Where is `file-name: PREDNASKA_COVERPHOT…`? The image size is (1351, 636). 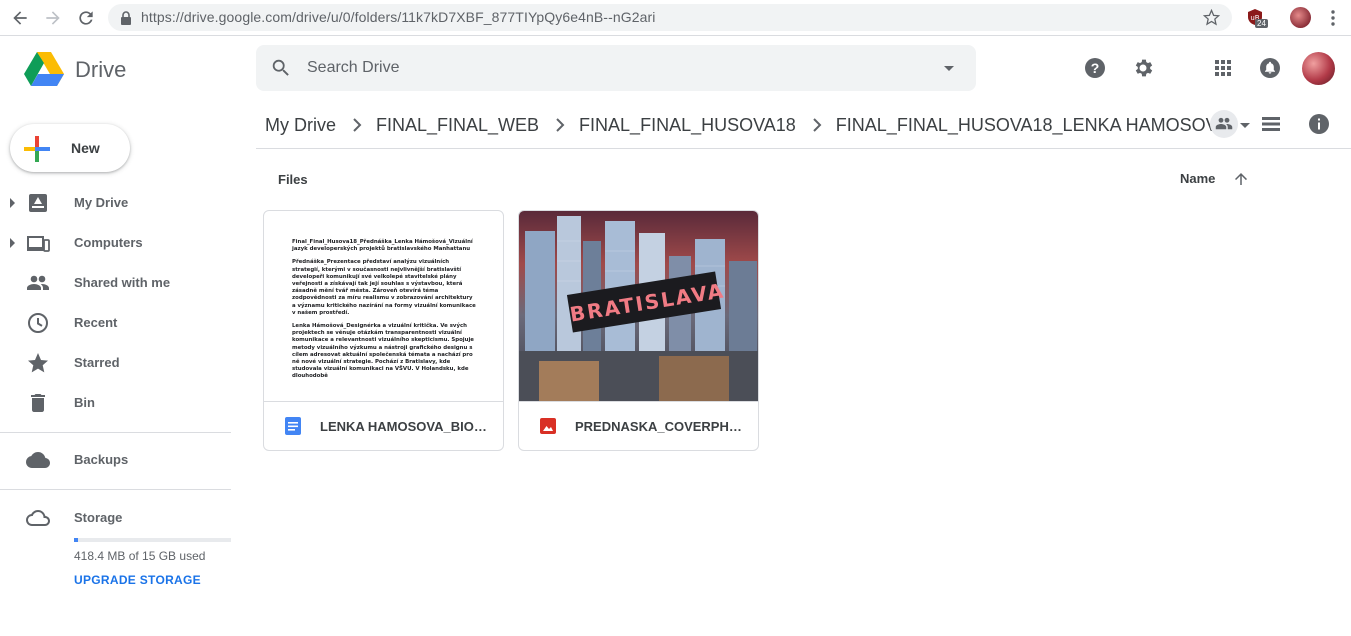
file-name: PREDNASKA_COVERPHOT… is located at coordinates (660, 426).